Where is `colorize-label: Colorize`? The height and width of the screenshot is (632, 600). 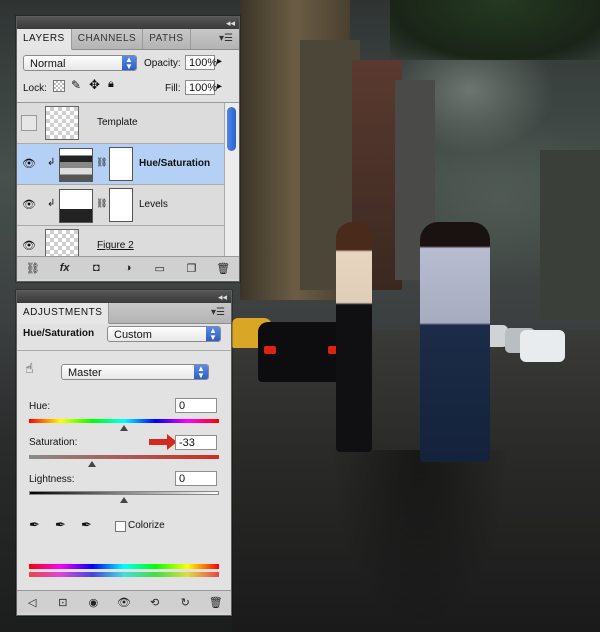 colorize-label: Colorize is located at coordinates (146, 525).